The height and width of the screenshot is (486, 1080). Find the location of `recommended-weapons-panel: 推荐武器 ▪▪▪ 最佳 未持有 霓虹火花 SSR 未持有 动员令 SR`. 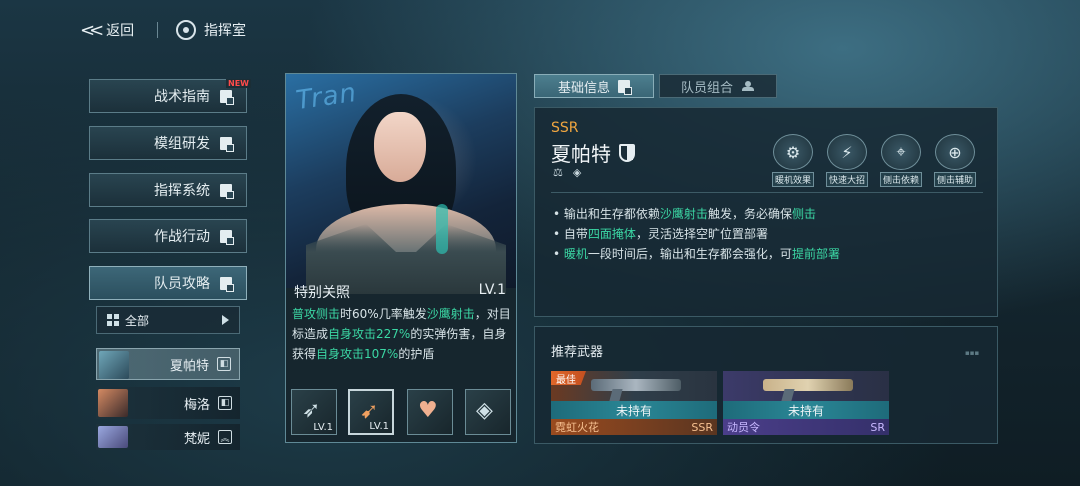

recommended-weapons-panel: 推荐武器 ▪▪▪ 最佳 未持有 霓虹火花 SSR 未持有 动员令 SR is located at coordinates (766, 385).